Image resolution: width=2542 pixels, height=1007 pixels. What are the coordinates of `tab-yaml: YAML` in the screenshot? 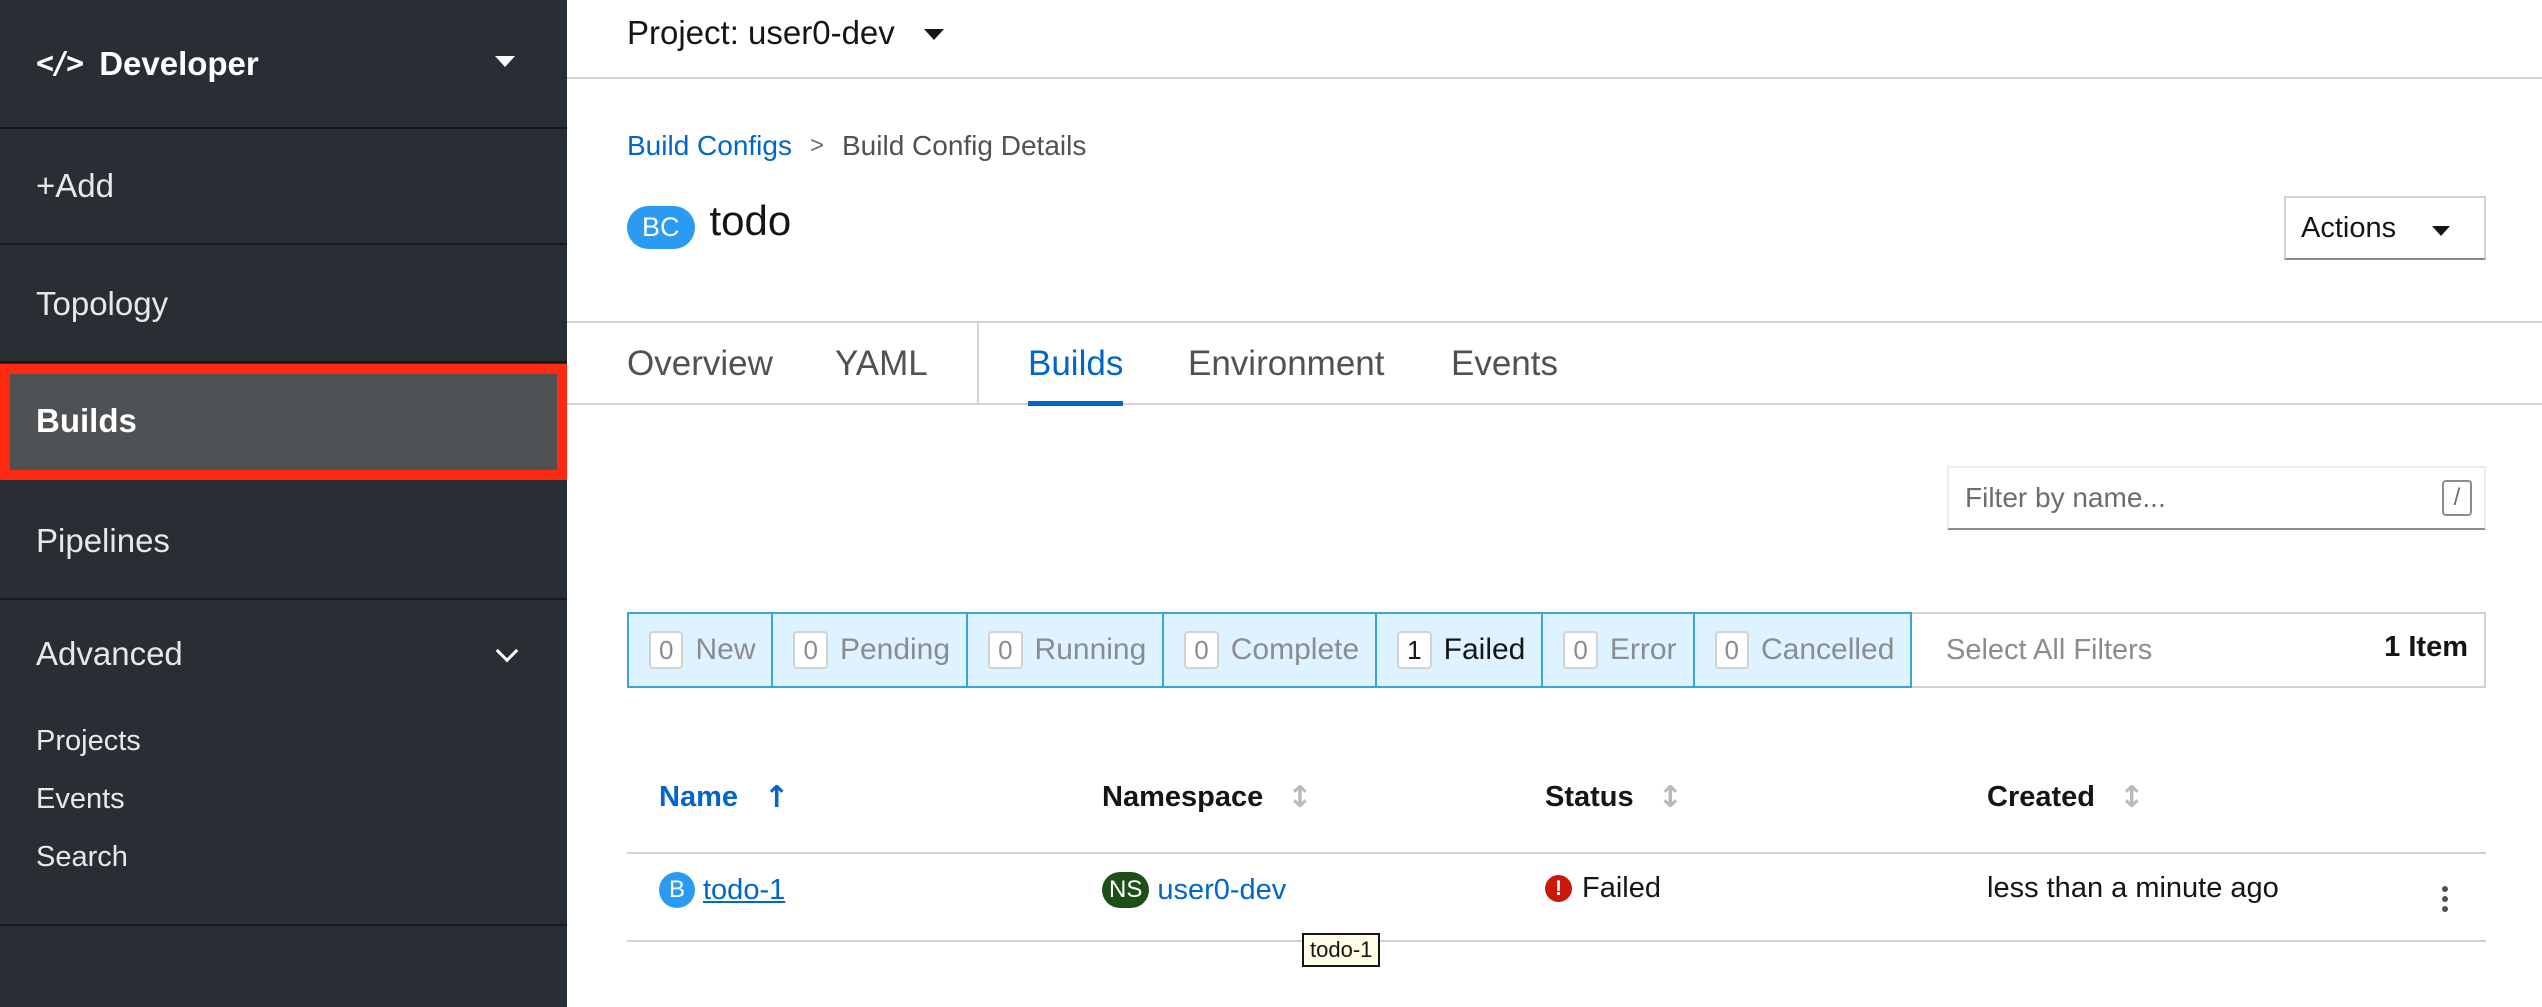 It's located at (881, 364).